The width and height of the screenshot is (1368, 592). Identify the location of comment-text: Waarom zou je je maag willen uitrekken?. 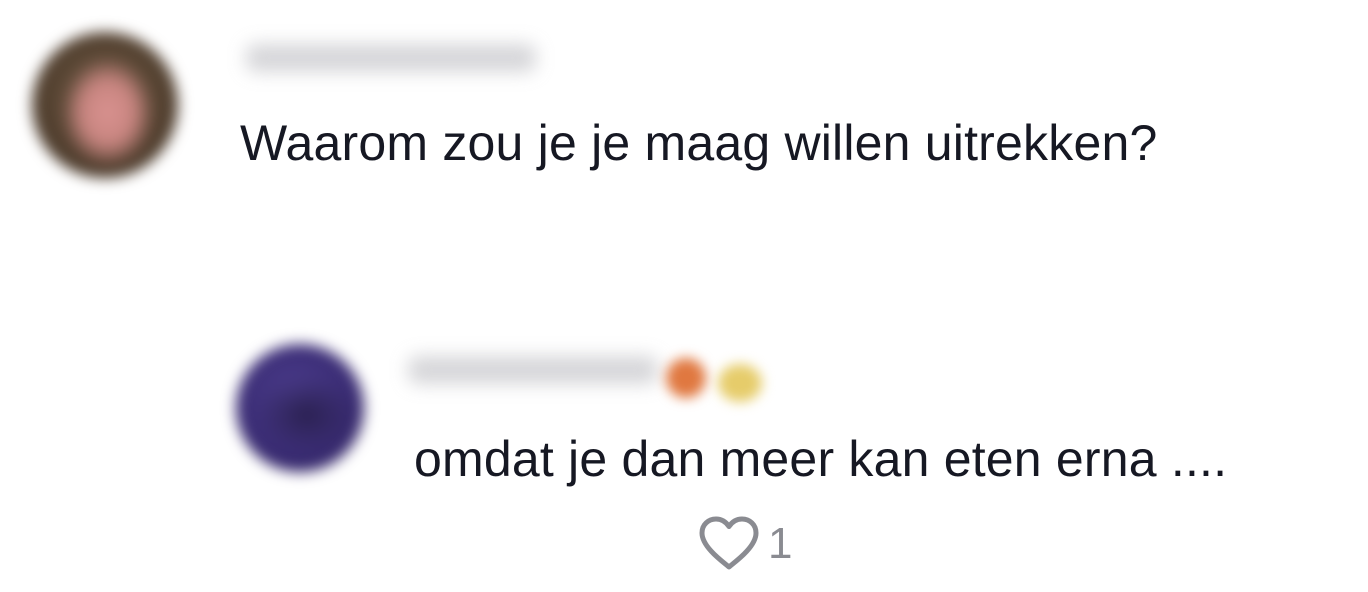
(699, 143).